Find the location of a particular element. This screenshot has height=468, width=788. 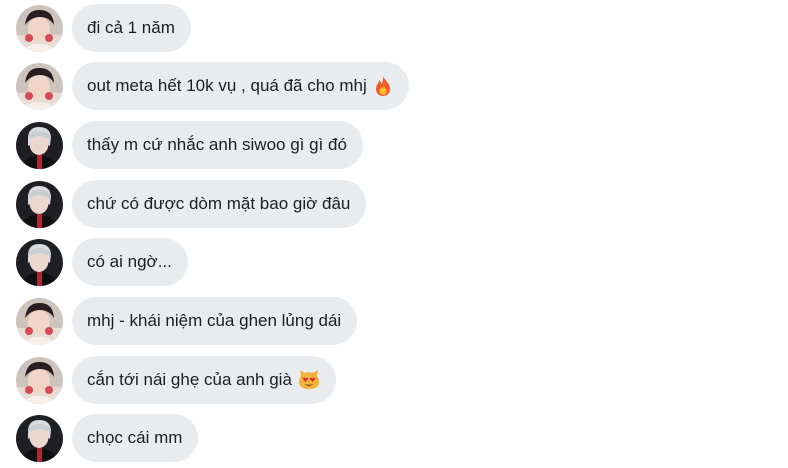

message-row: out meta hết 10k vụ , quá đã cho mhj is located at coordinates (212, 86).